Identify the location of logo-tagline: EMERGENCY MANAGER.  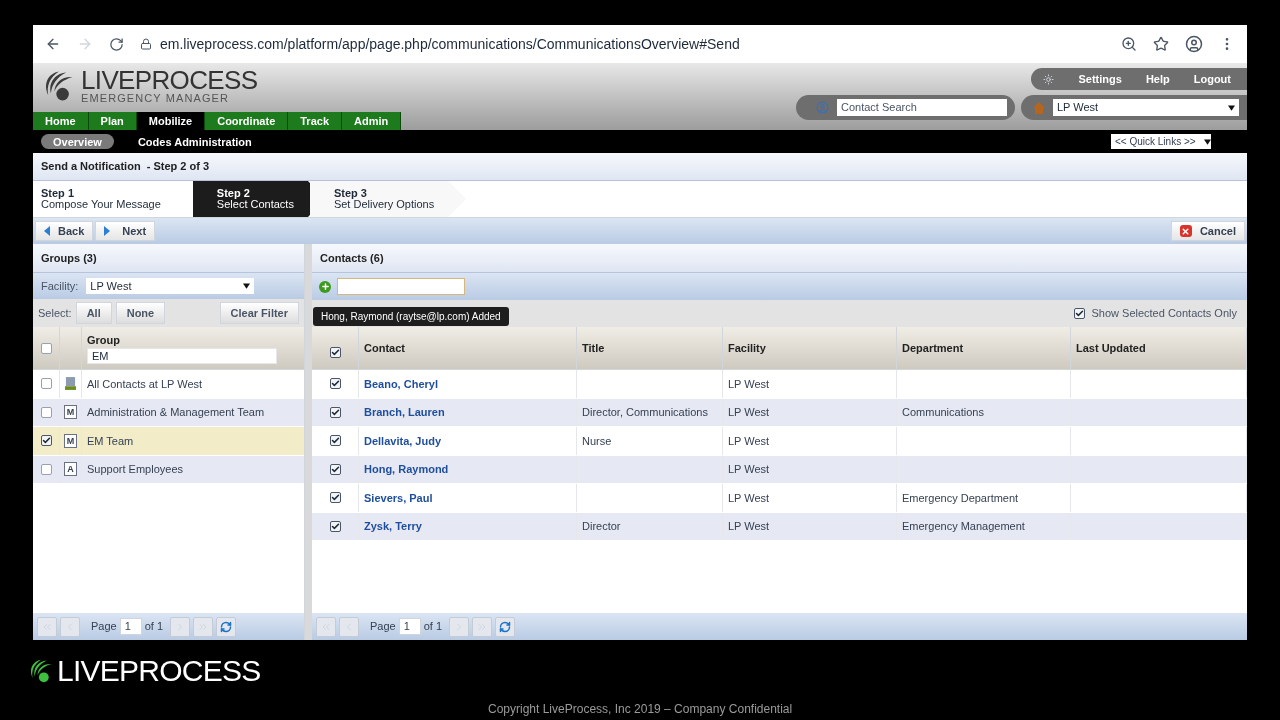
(156, 98).